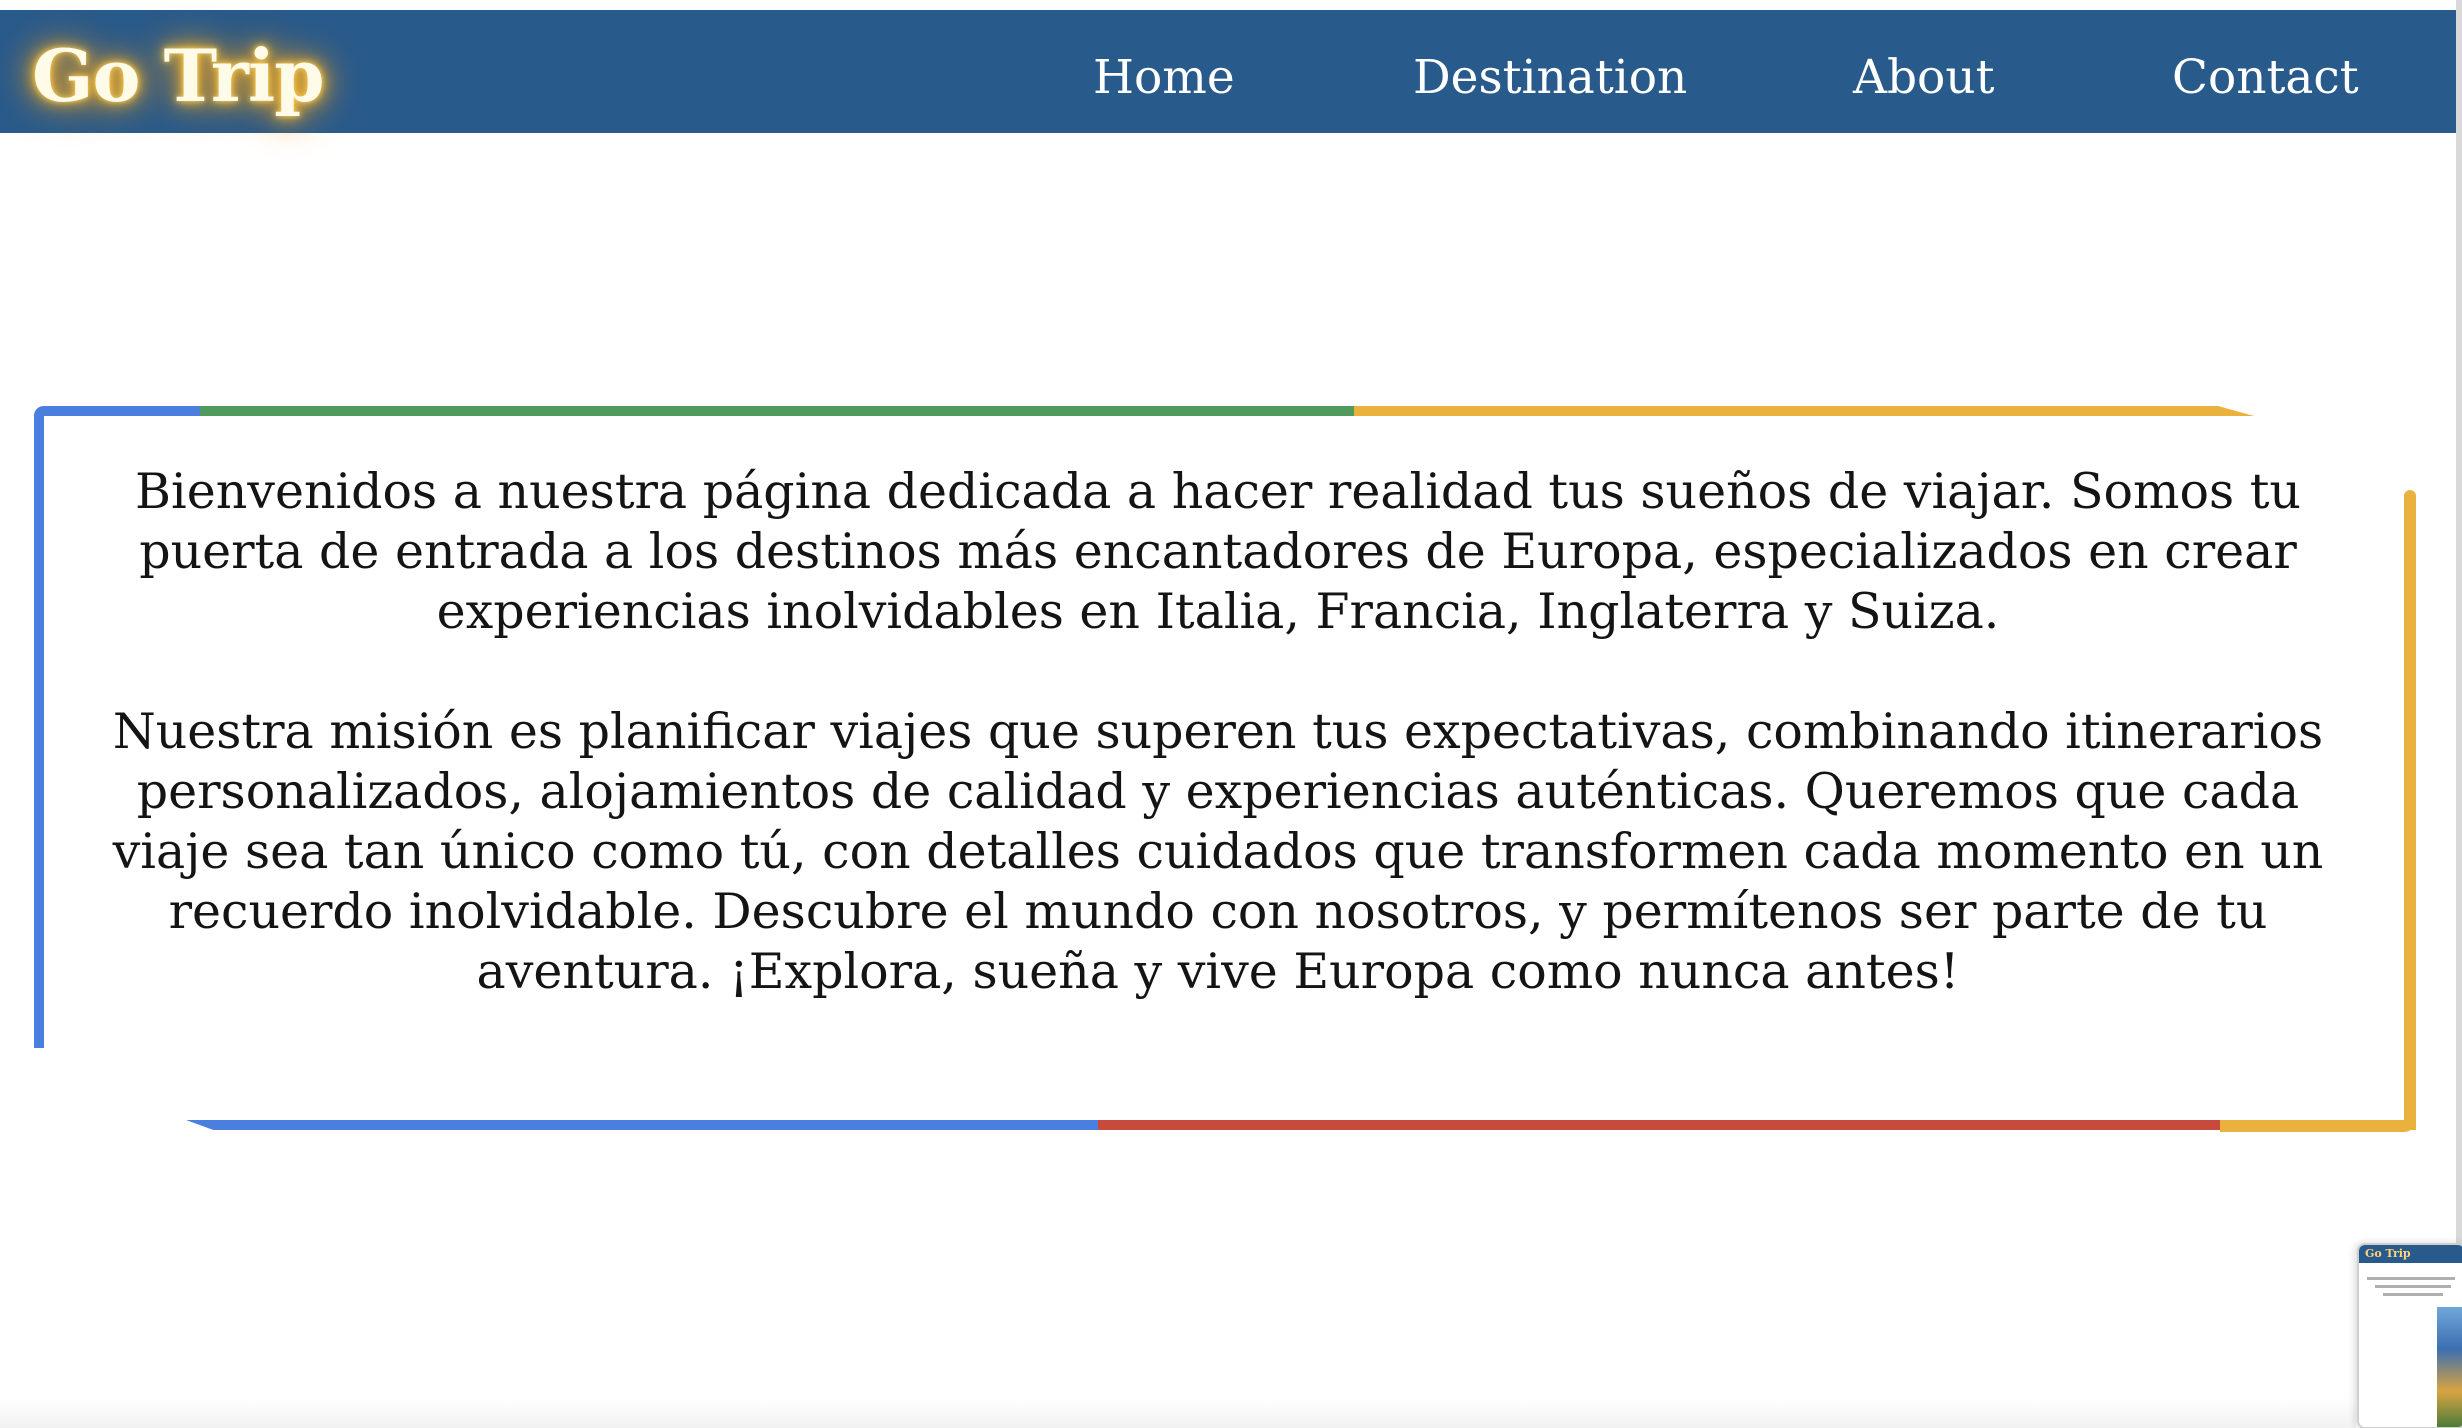 This screenshot has height=1428, width=2462. What do you see at coordinates (1164, 78) in the screenshot?
I see `nav-home-link: Home` at bounding box center [1164, 78].